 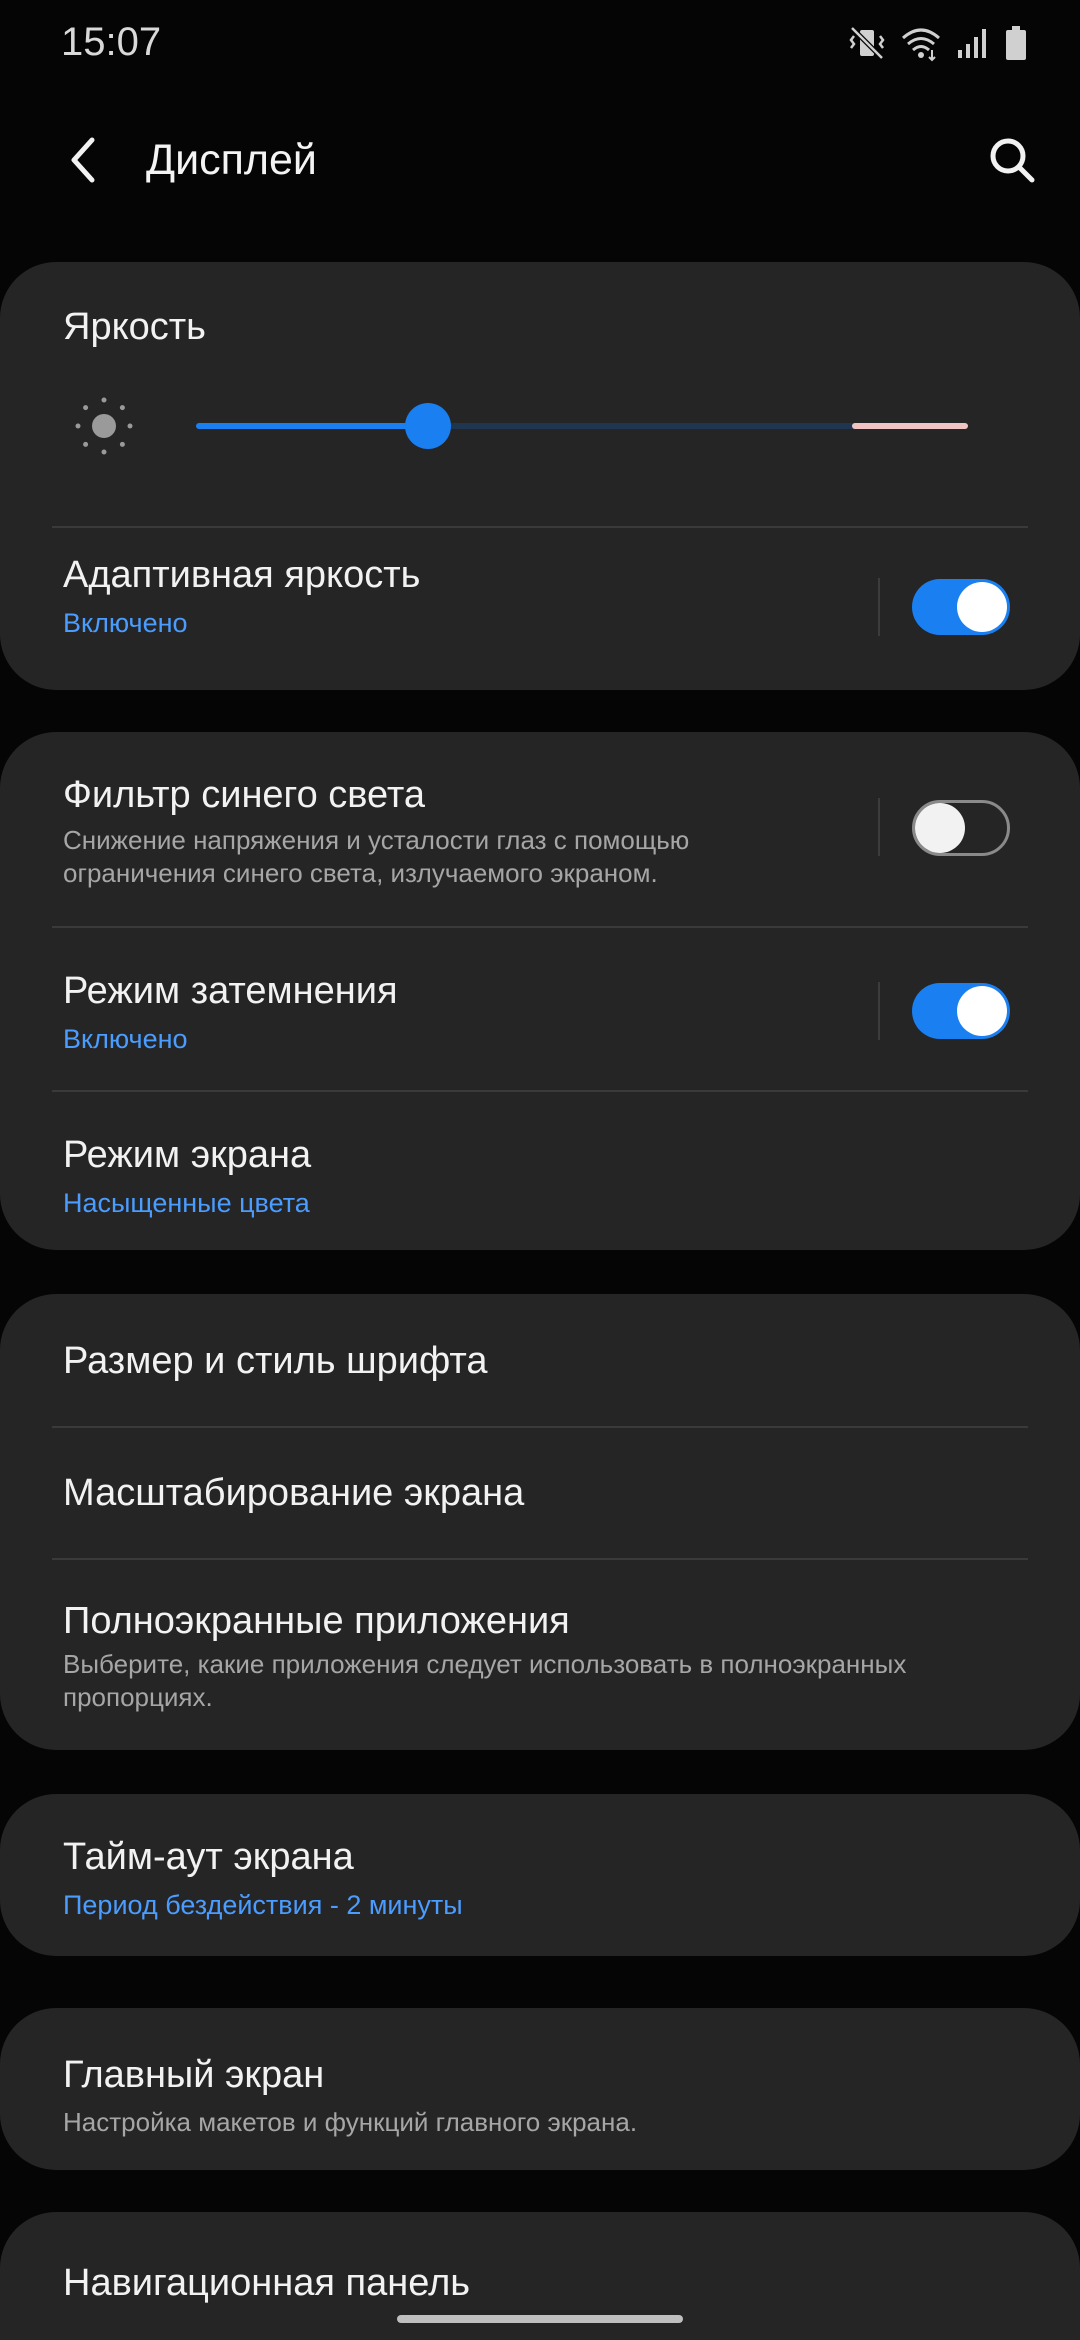 I want to click on navigation-bar-title: Навигационная панель, so click(x=267, y=2283).